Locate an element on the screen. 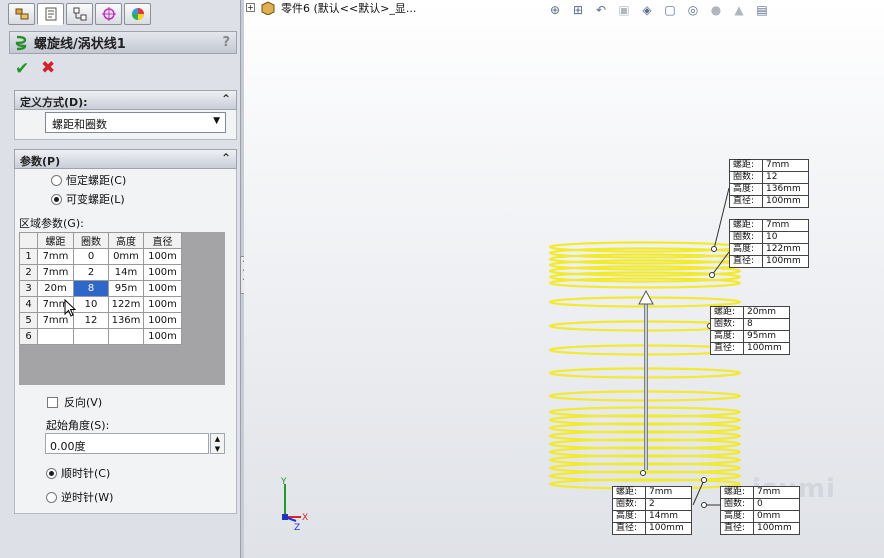 Image resolution: width=884 pixels, height=558 pixels. callout-turns-0: 螺距: 7mm 圈数: 0 高度: 0mm 直径: 100mm is located at coordinates (760, 510).